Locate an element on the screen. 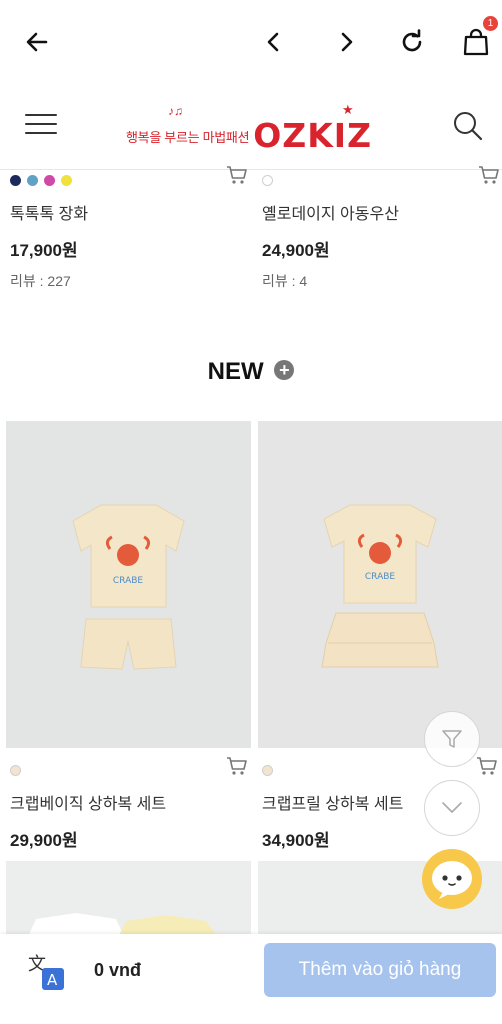  music-notes-icon: ♪♫ is located at coordinates (175, 111).